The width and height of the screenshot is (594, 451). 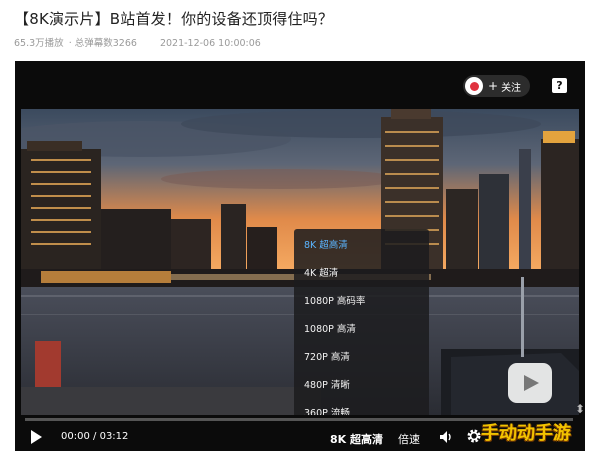 What do you see at coordinates (210, 43) in the screenshot?
I see `publish-date: 2021-12-06 10:00:06` at bounding box center [210, 43].